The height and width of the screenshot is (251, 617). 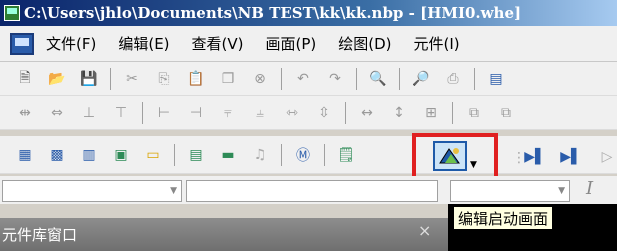 What do you see at coordinates (589, 188) in the screenshot?
I see `italic-icon: I` at bounding box center [589, 188].